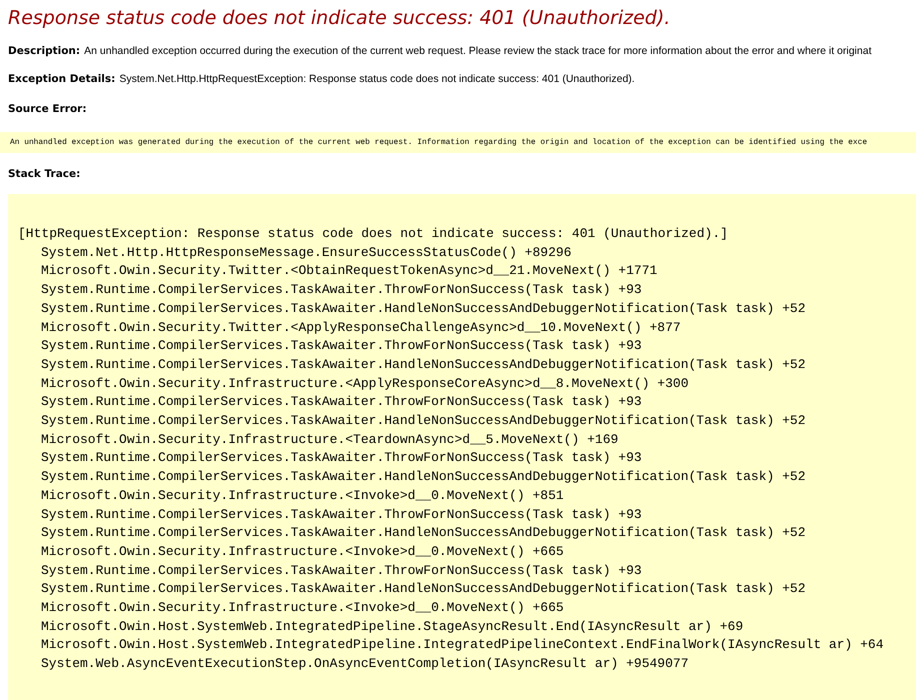 The width and height of the screenshot is (916, 700). What do you see at coordinates (361, 328) in the screenshot?
I see `stack-frame: Microsoft.Owin.Security.Twitter.<ApplyResponseChallengeAsync>d__10.MoveNext() +877` at bounding box center [361, 328].